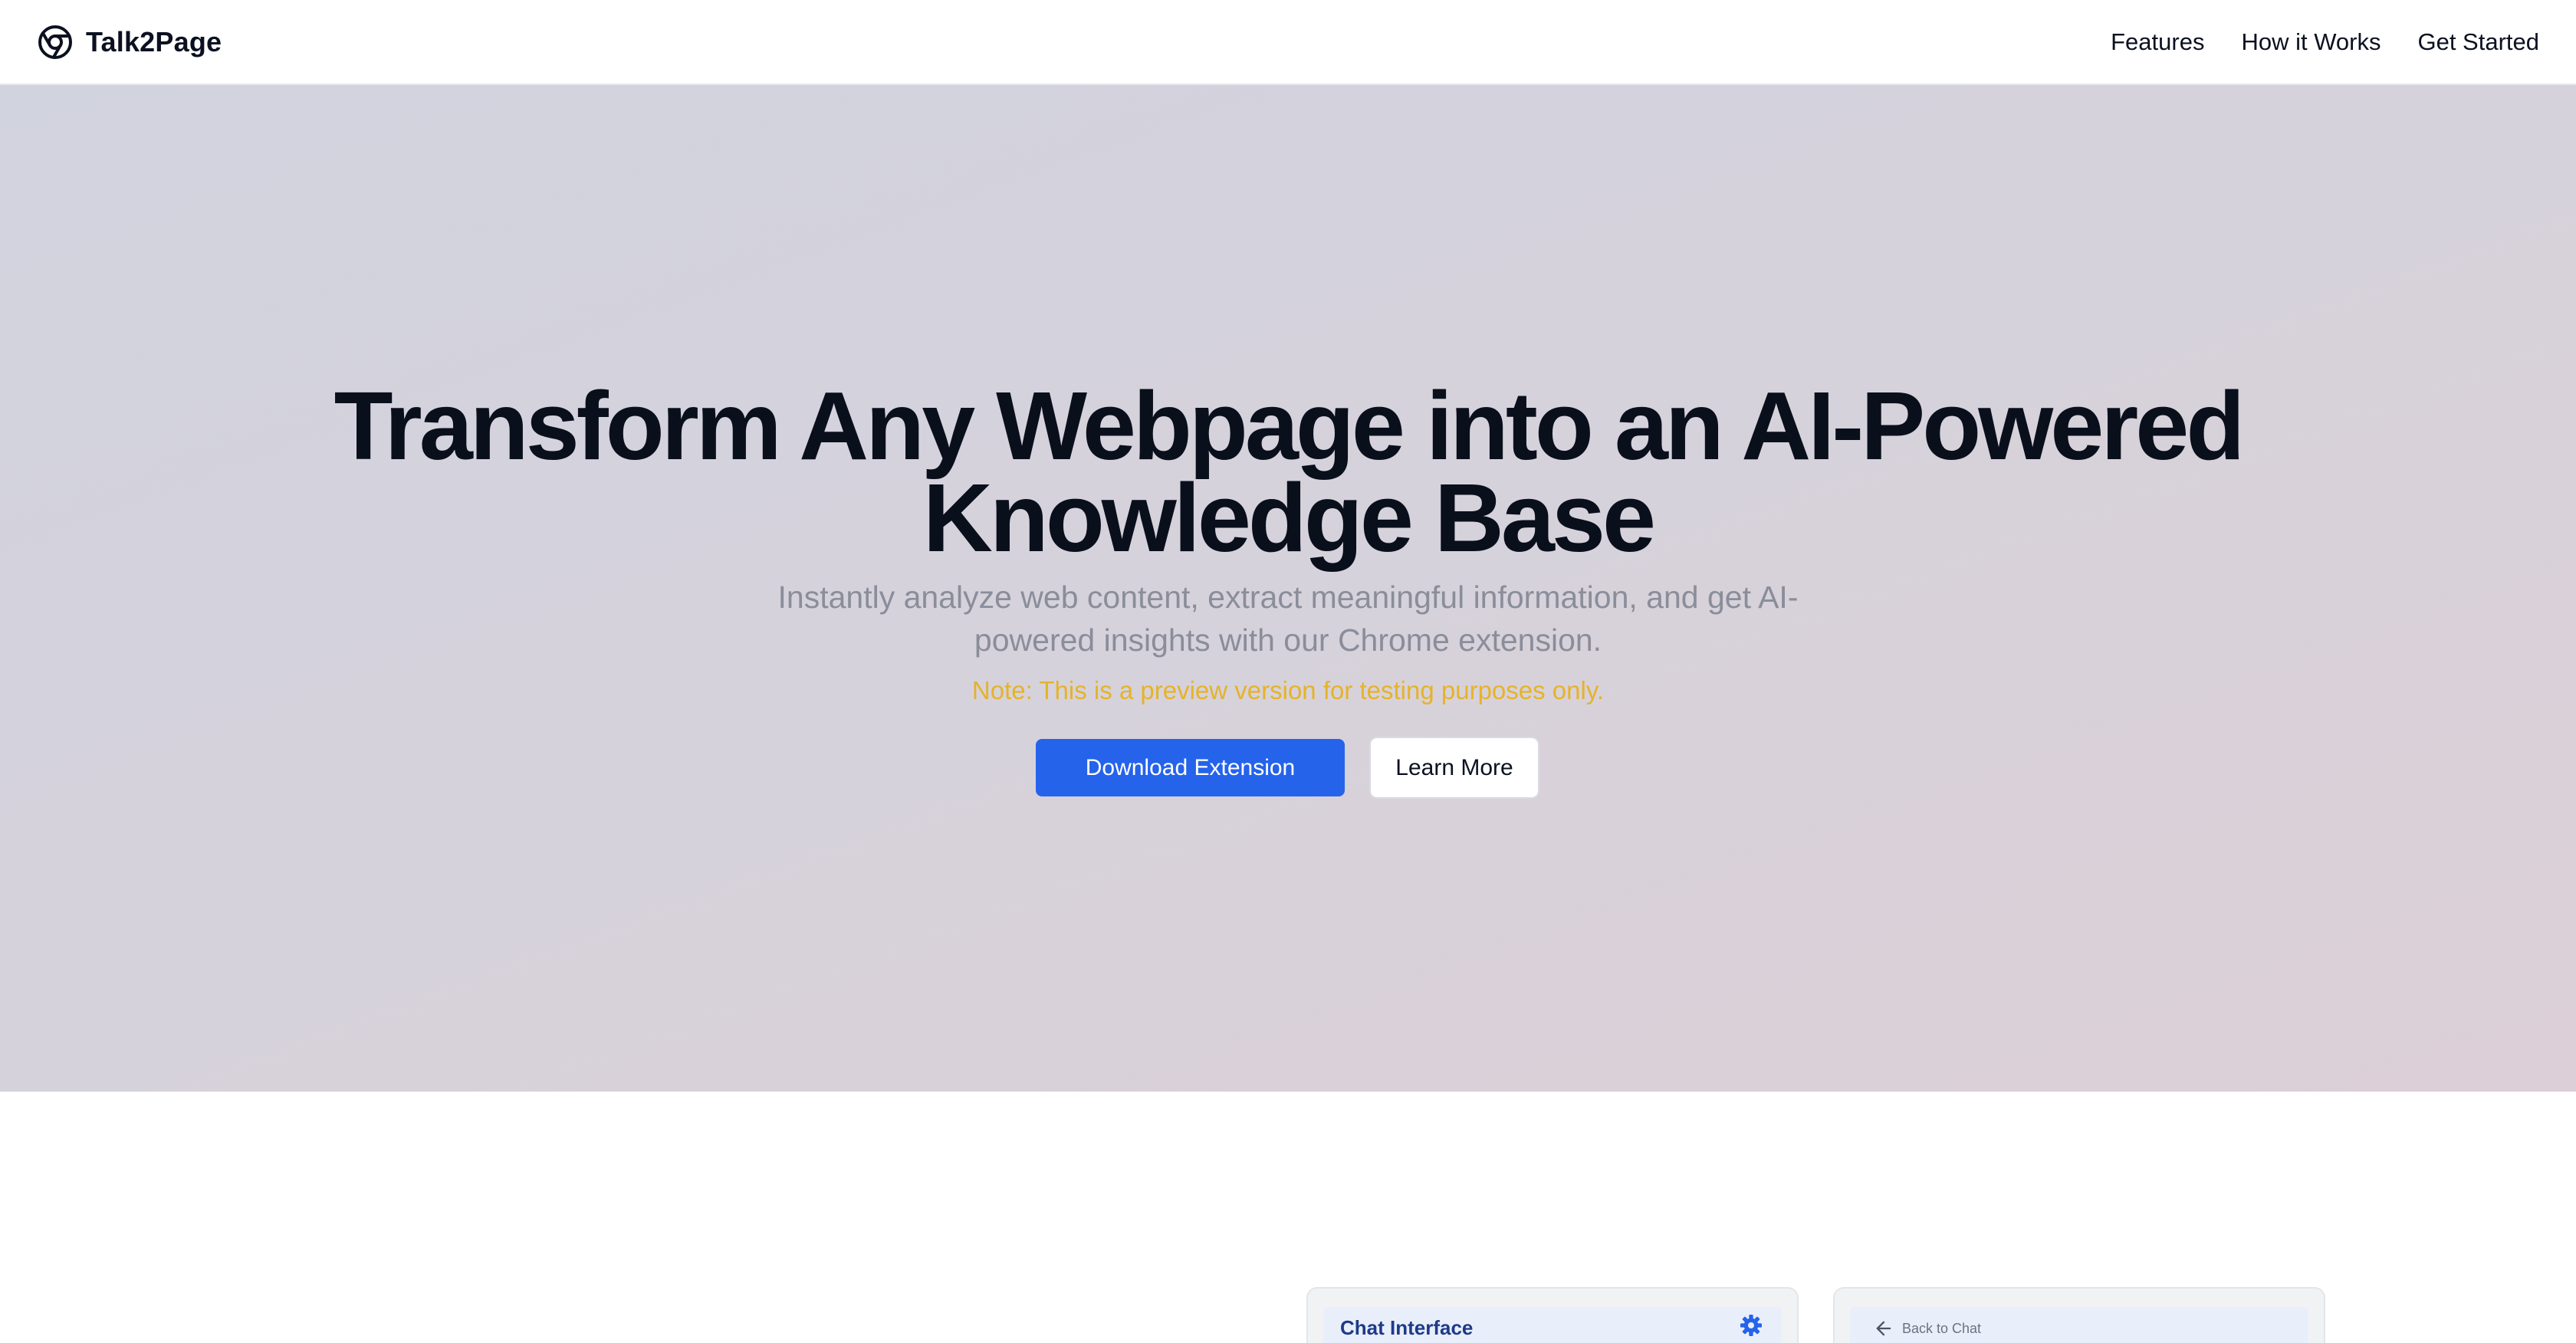 Image resolution: width=2576 pixels, height=1343 pixels. I want to click on settings-preview-header: Back to Chat, so click(2079, 1325).